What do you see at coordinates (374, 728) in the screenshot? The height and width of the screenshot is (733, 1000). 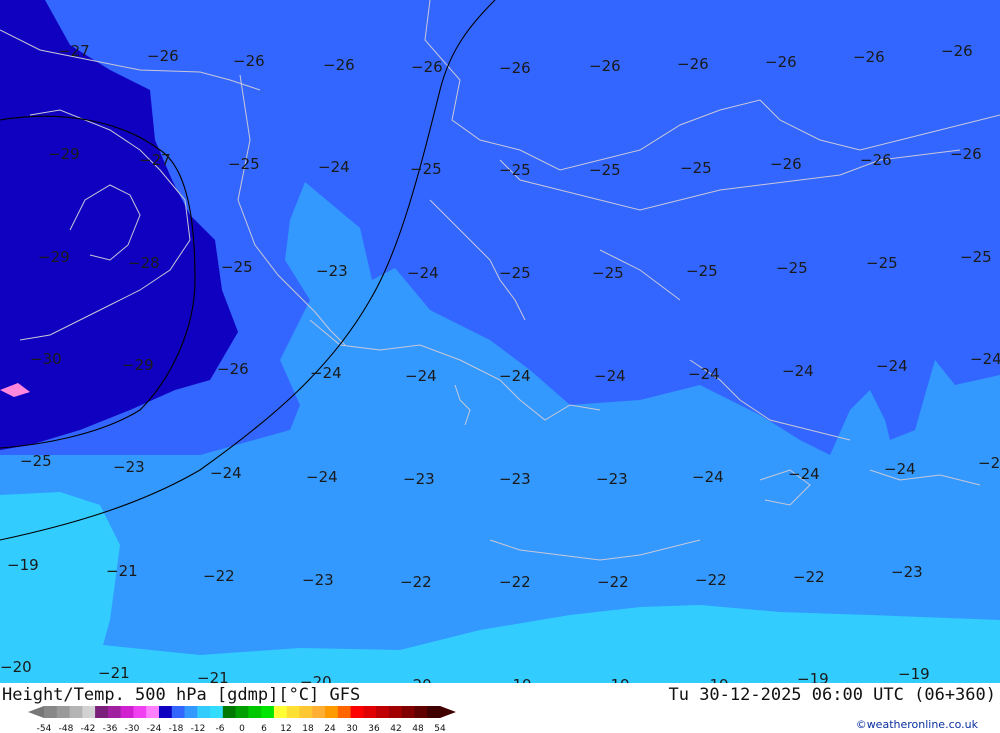 I see `legend-tick: 36` at bounding box center [374, 728].